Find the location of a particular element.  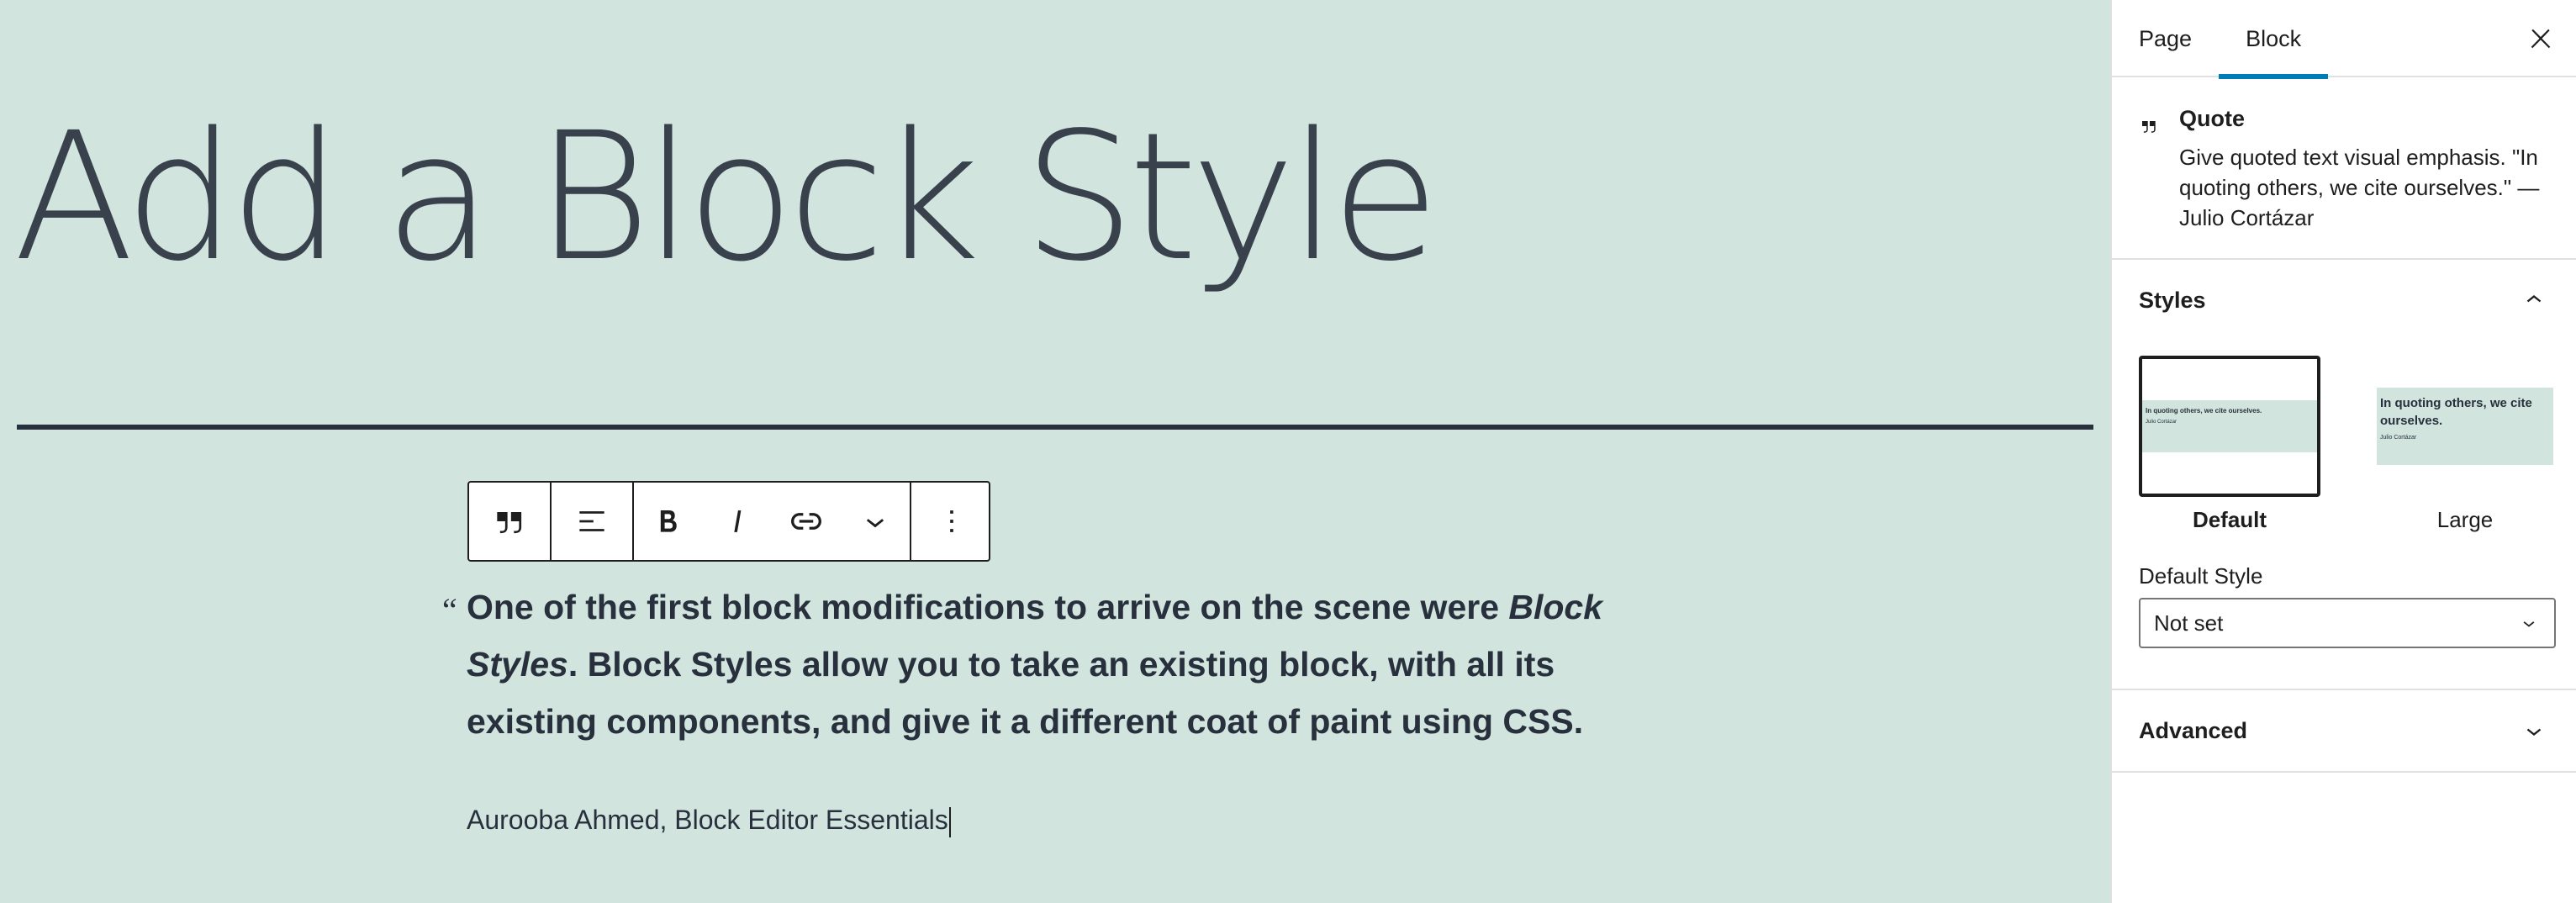

italic-icon is located at coordinates (738, 521).